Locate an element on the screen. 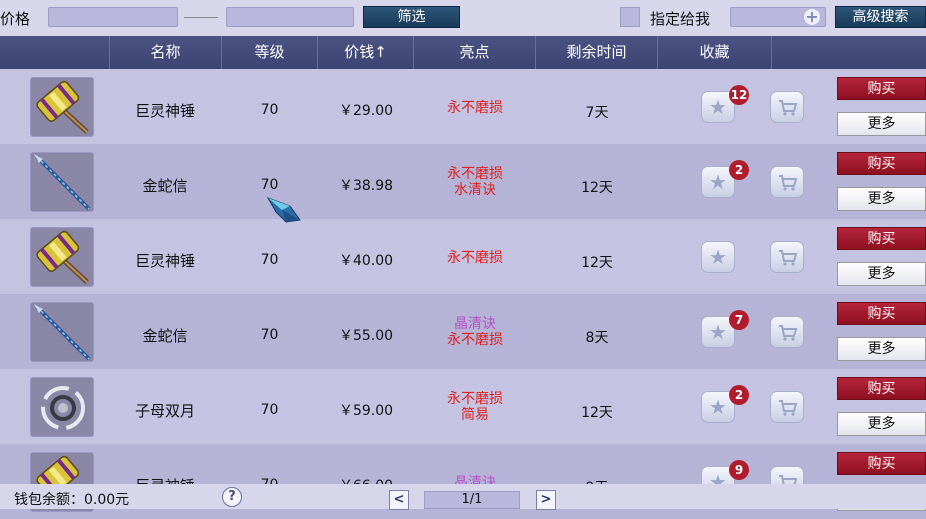 Image resolution: width=926 pixels, height=519 pixels. table-row: 子母双月 70 ￥59.00 12天 永不磨损 简易 ★ 2 购买 更多 is located at coordinates (463, 406).